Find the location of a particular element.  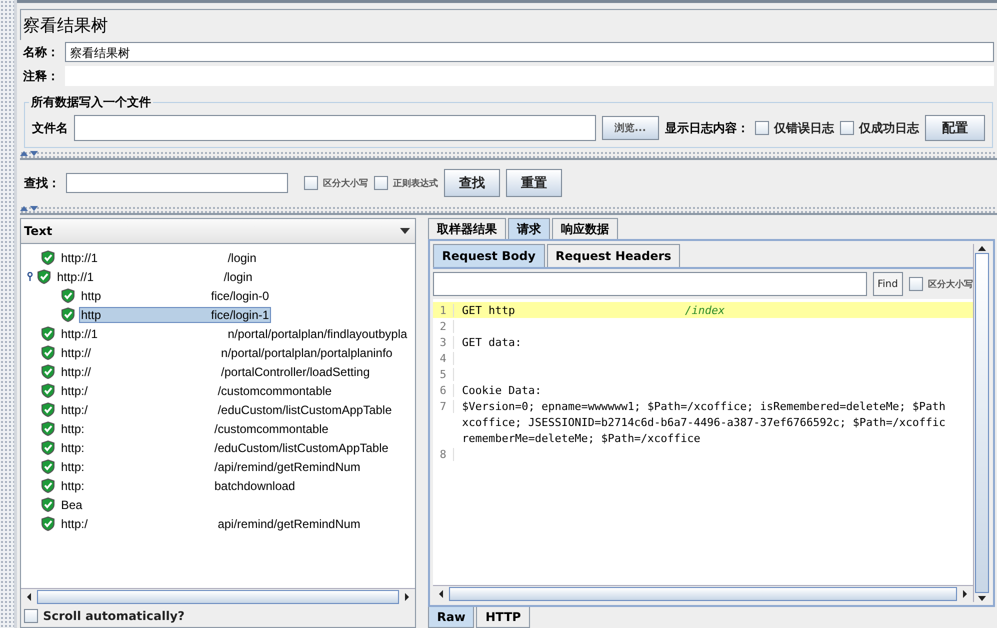

line-number: 4 is located at coordinates (443, 358).